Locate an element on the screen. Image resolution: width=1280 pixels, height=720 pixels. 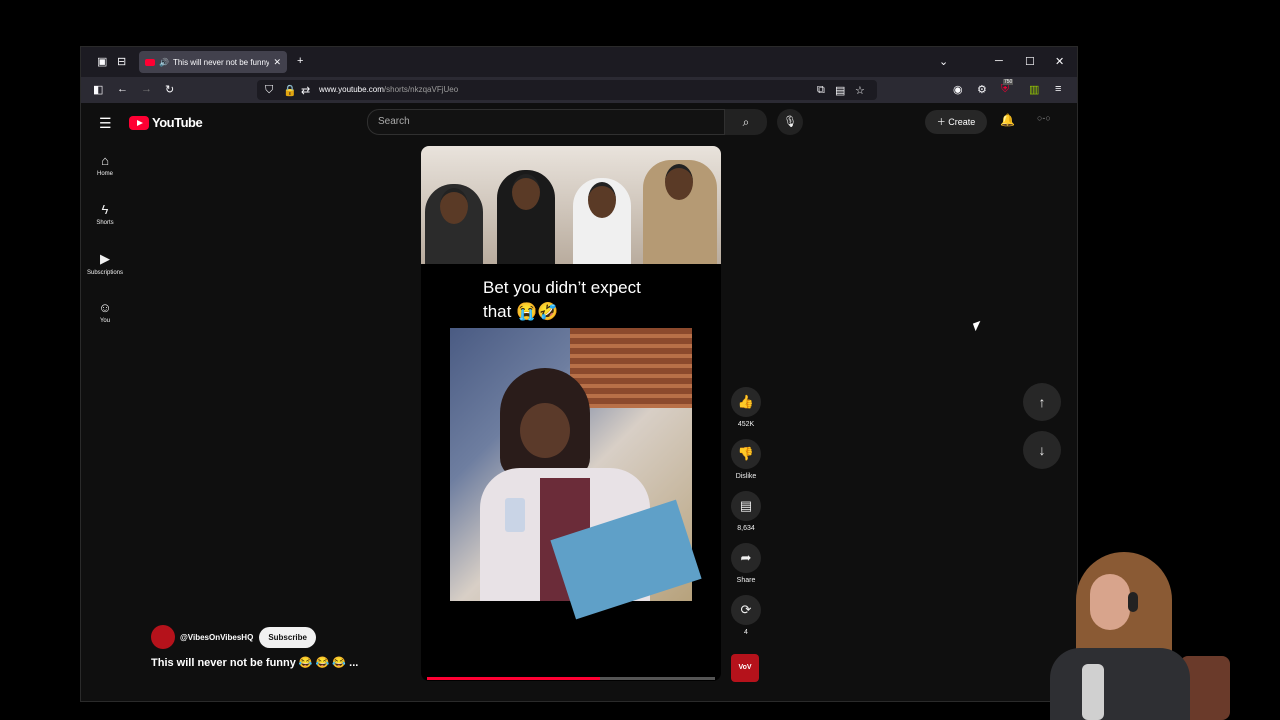
browser-tab: 🔊 This will never not be funny ✕ is located at coordinates (213, 62).